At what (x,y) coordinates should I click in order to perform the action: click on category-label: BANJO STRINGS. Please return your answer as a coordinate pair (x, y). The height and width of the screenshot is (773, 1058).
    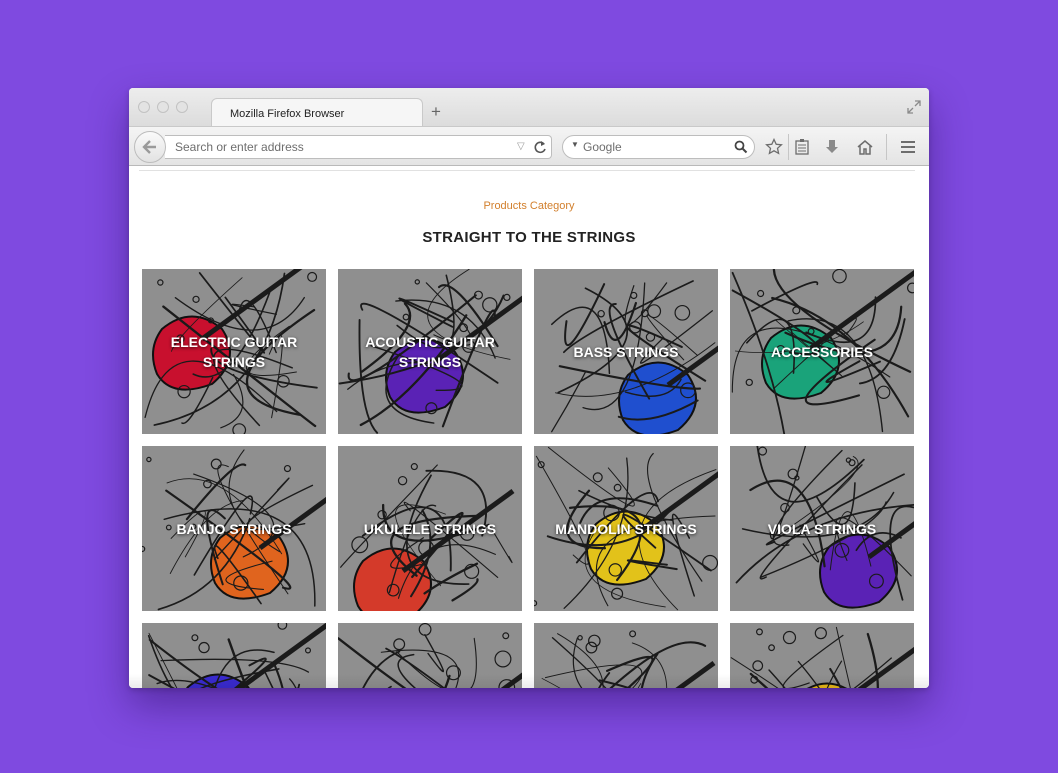
    Looking at the image, I should click on (234, 528).